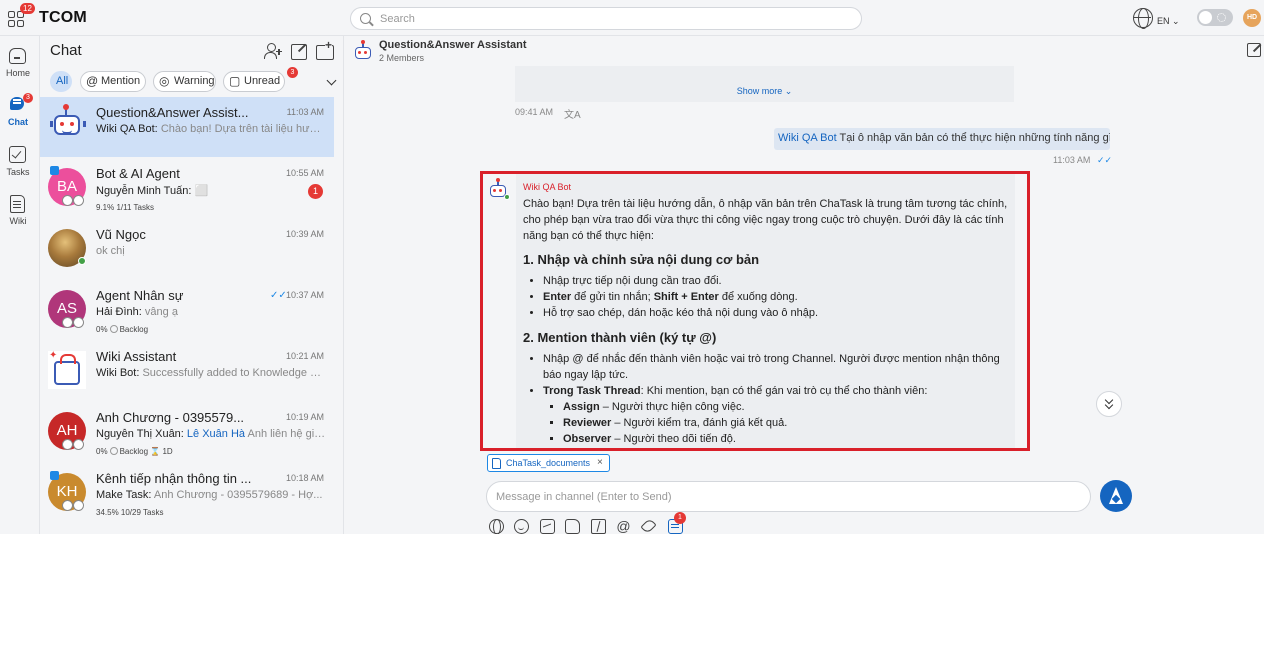 This screenshot has height=648, width=1264. Describe the element at coordinates (1072, 160) in the screenshot. I see `message-time: 11:03 AM` at that location.